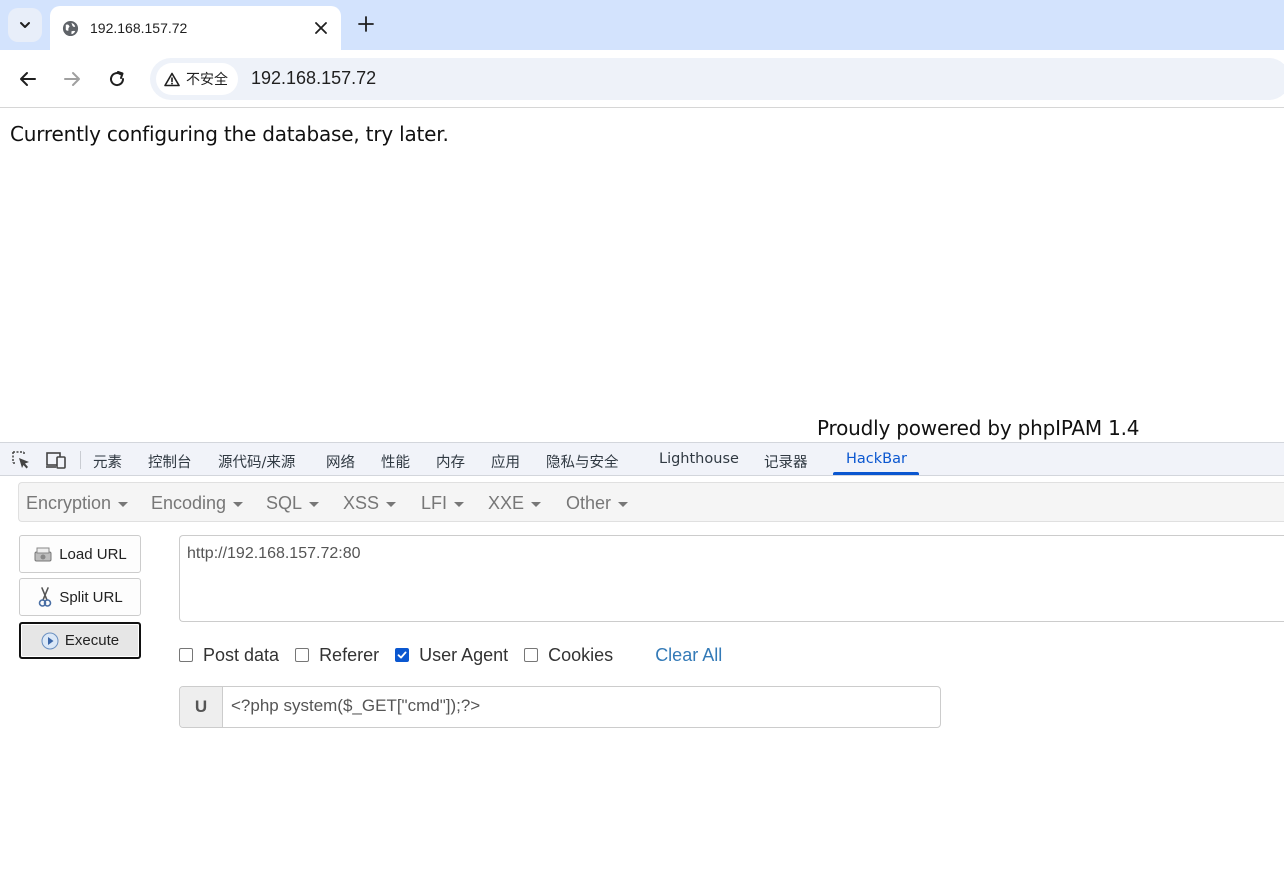 This screenshot has height=879, width=1284. I want to click on devtools-tab-lighthouse: Lighthouse, so click(699, 459).